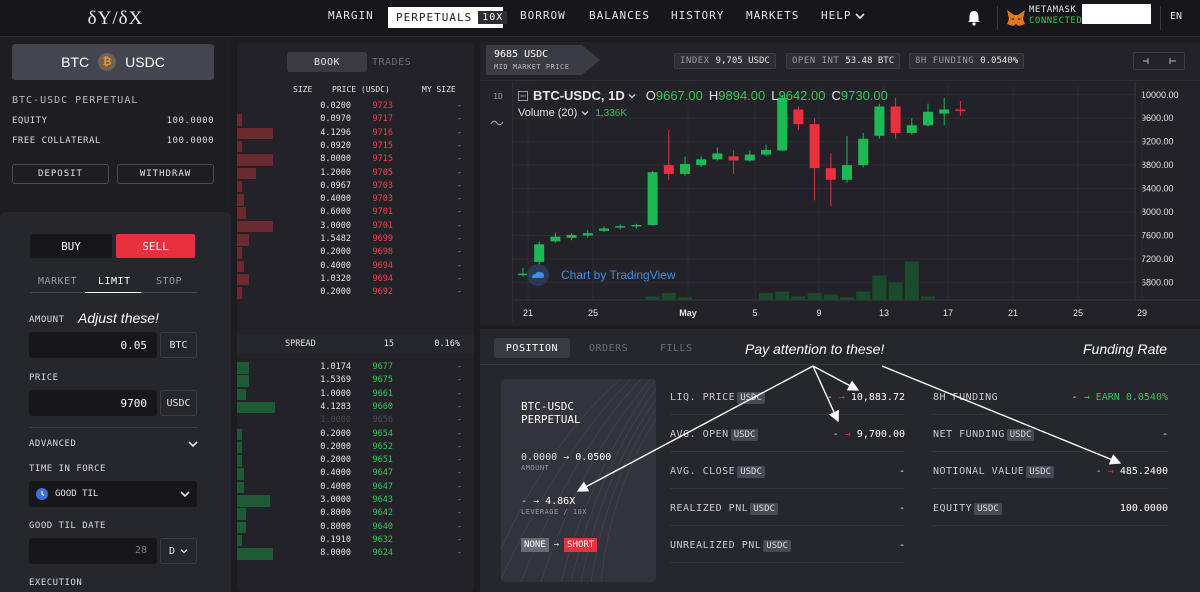  Describe the element at coordinates (114, 281) in the screenshot. I see `tab-limit: LIMIT` at that location.